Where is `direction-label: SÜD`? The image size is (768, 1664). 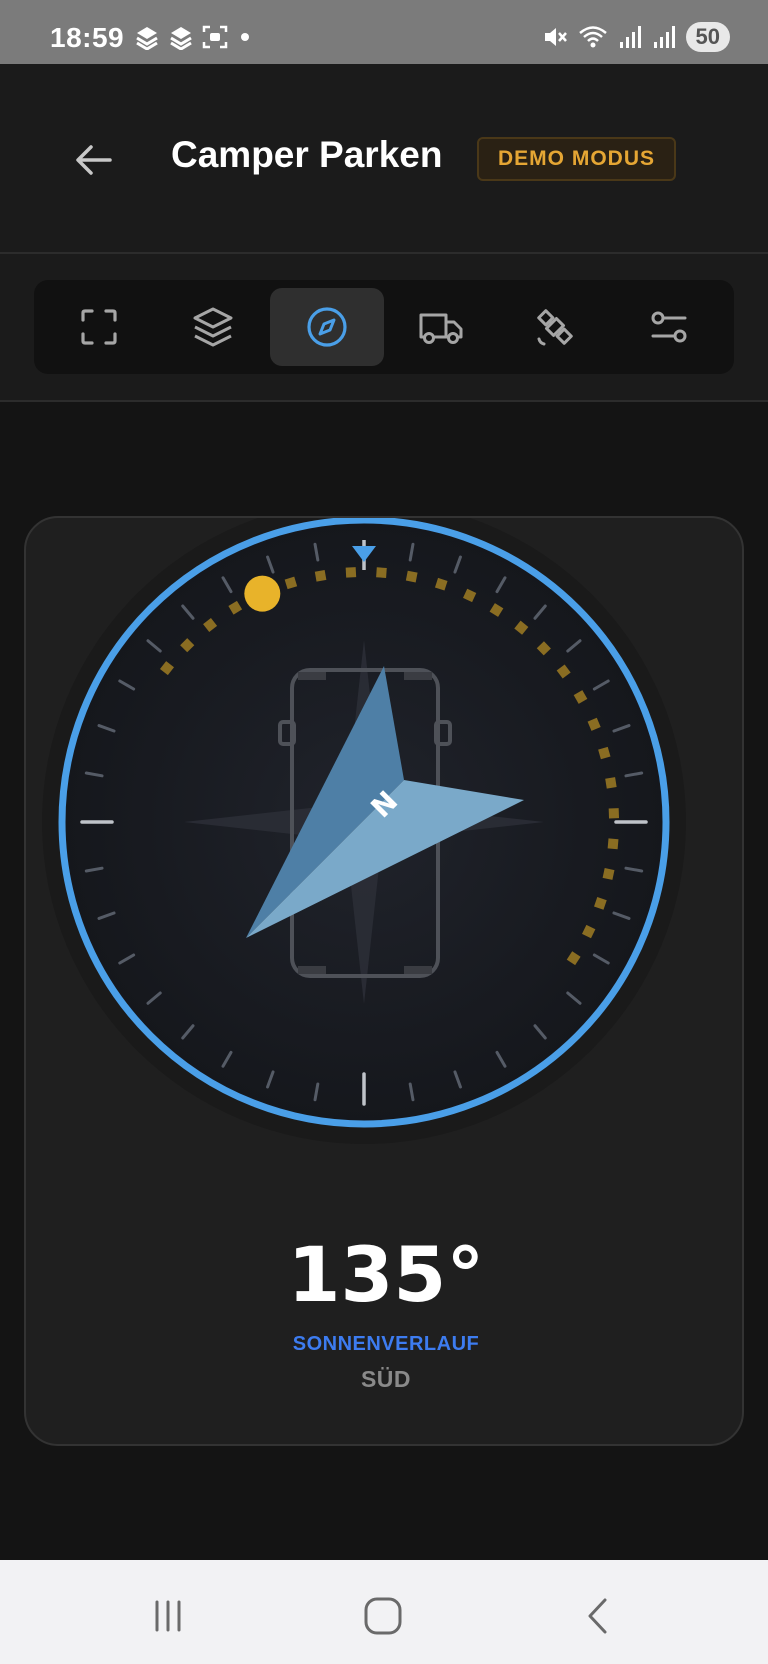 direction-label: SÜD is located at coordinates (386, 1379).